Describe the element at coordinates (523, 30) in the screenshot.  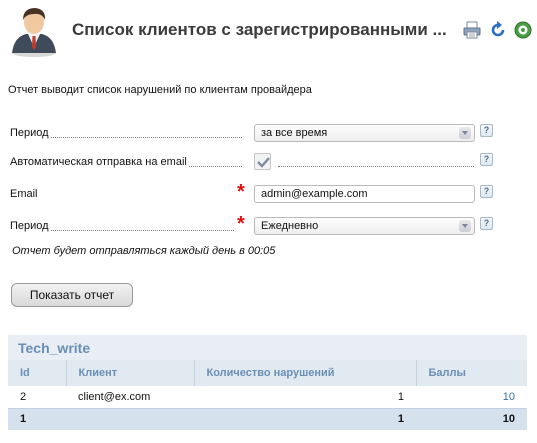
I see `settings-icon` at that location.